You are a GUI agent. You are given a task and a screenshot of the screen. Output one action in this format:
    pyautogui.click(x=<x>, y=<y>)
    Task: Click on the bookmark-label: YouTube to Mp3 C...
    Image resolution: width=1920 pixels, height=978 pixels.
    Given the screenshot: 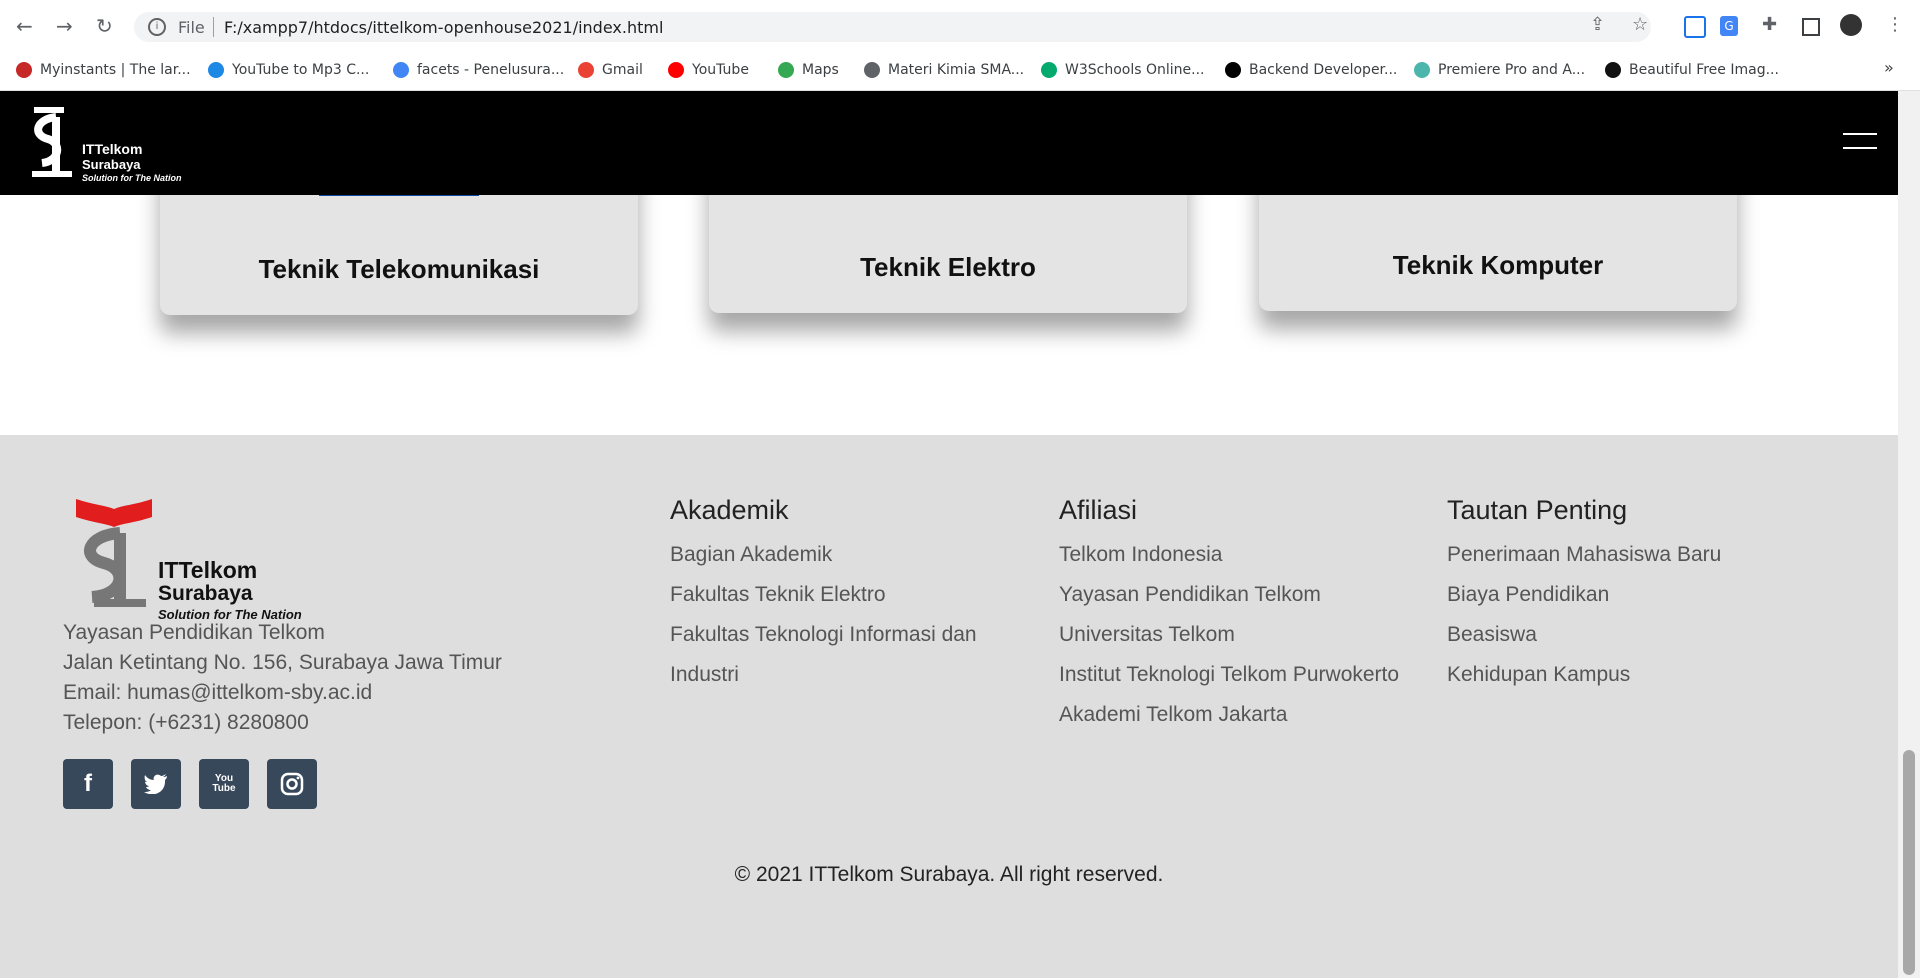 What is the action you would take?
    pyautogui.click(x=301, y=70)
    